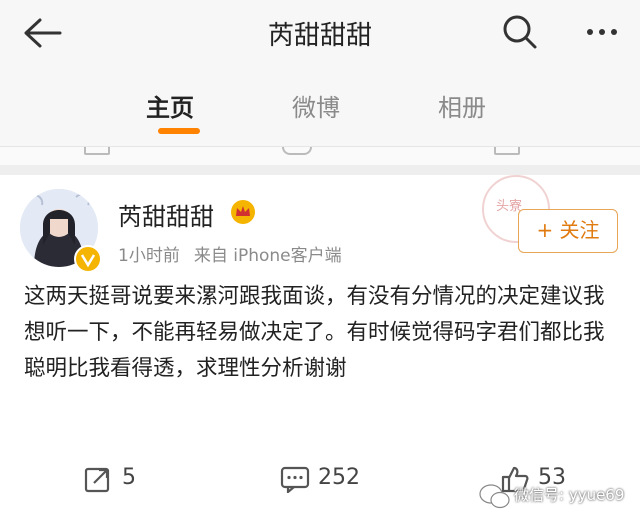  What do you see at coordinates (602, 32) in the screenshot?
I see `more-icon` at bounding box center [602, 32].